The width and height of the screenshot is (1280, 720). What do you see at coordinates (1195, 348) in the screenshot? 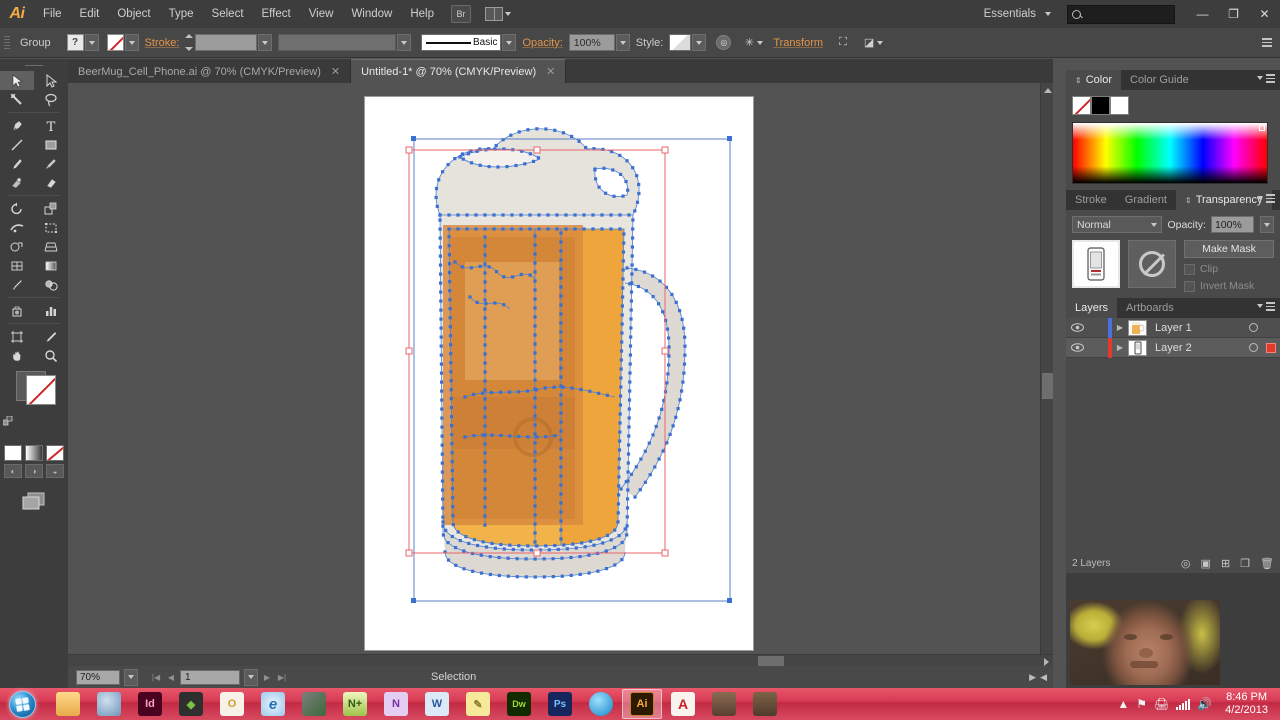
I see `layer-name: Layer 2` at bounding box center [1195, 348].